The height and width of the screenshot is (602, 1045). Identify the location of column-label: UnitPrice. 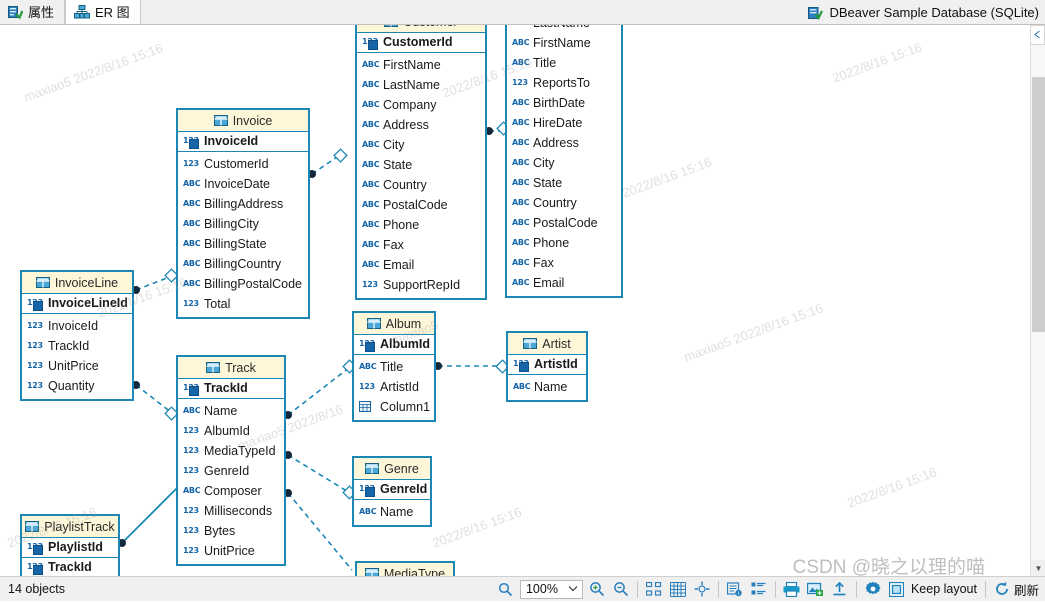
(229, 551).